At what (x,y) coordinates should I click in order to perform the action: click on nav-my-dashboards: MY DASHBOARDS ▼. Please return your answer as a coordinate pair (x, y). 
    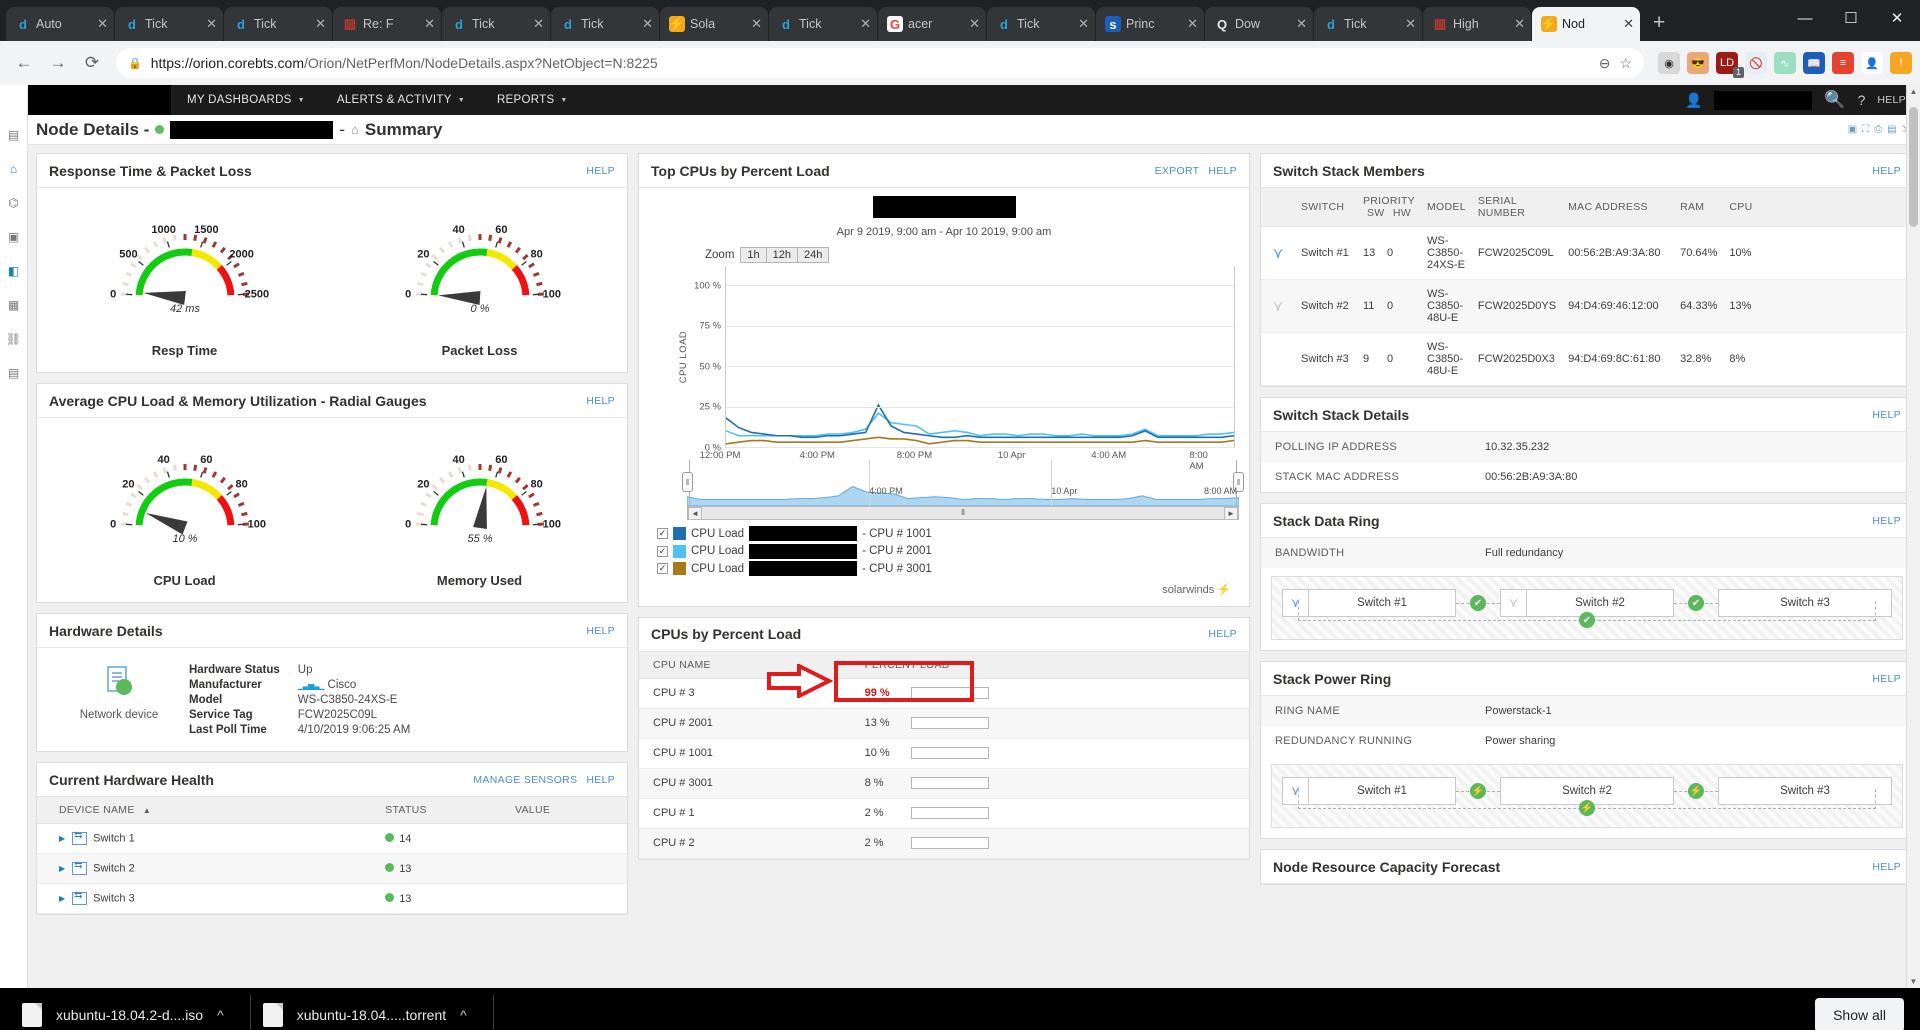
    Looking at the image, I should click on (246, 100).